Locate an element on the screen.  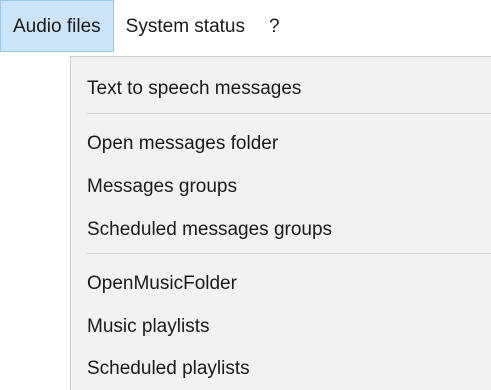
menu-item-label: Scheduled messages groups is located at coordinates (210, 229).